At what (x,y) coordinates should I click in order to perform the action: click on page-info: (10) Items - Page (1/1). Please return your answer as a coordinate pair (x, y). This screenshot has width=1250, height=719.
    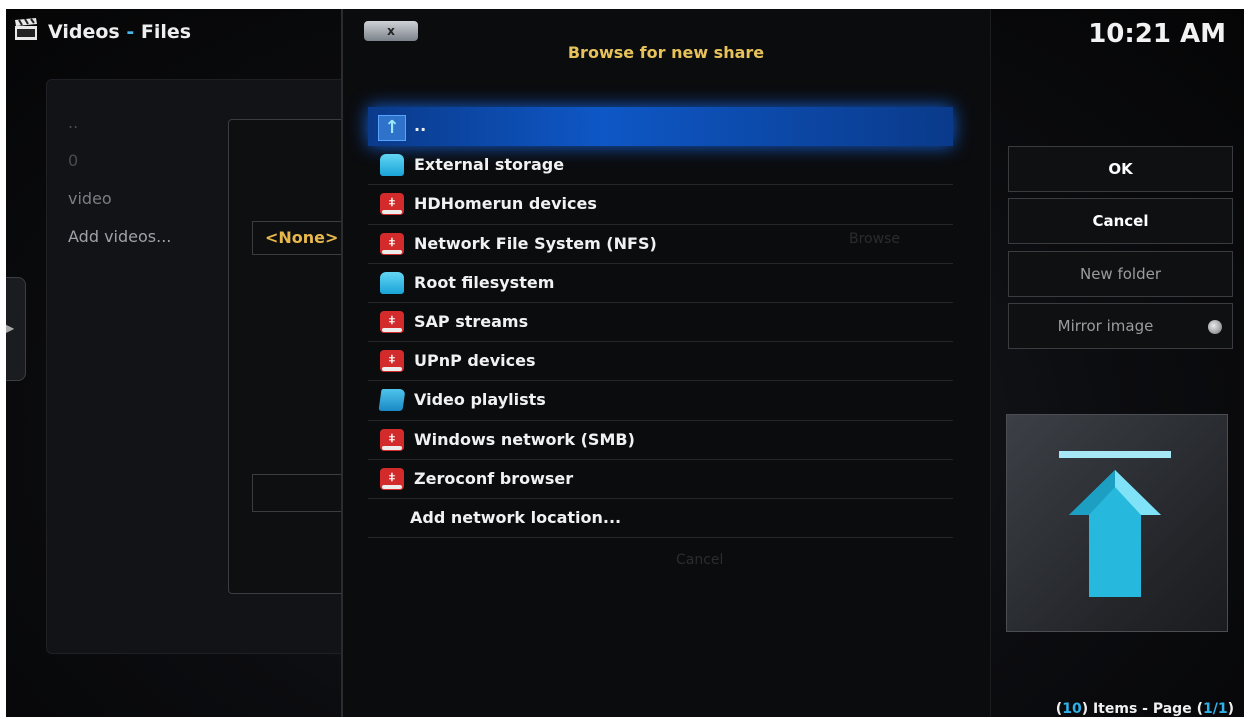
    Looking at the image, I should click on (1144, 709).